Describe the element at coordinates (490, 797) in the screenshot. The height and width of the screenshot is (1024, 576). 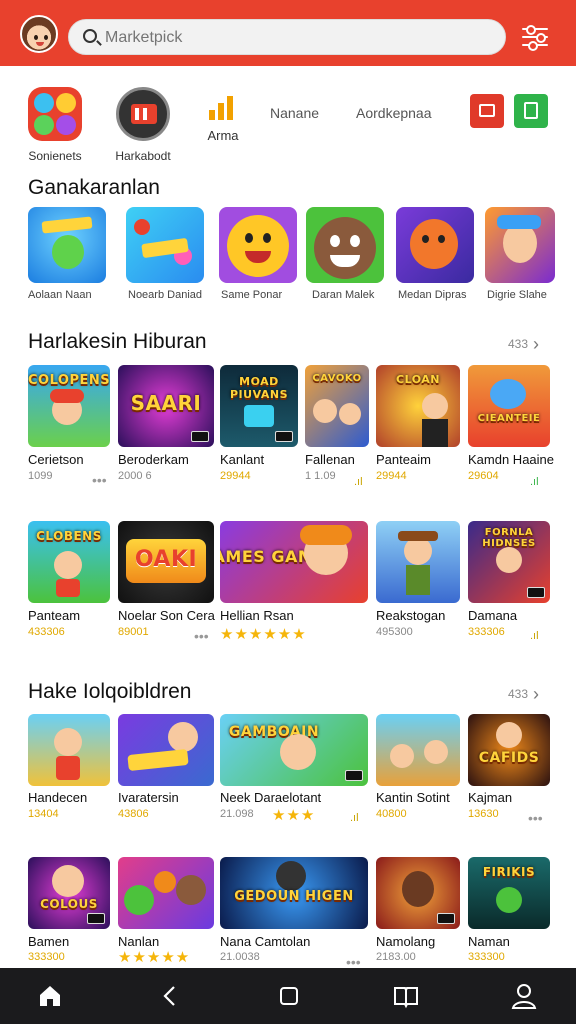
I see `game-name: Kajman` at that location.